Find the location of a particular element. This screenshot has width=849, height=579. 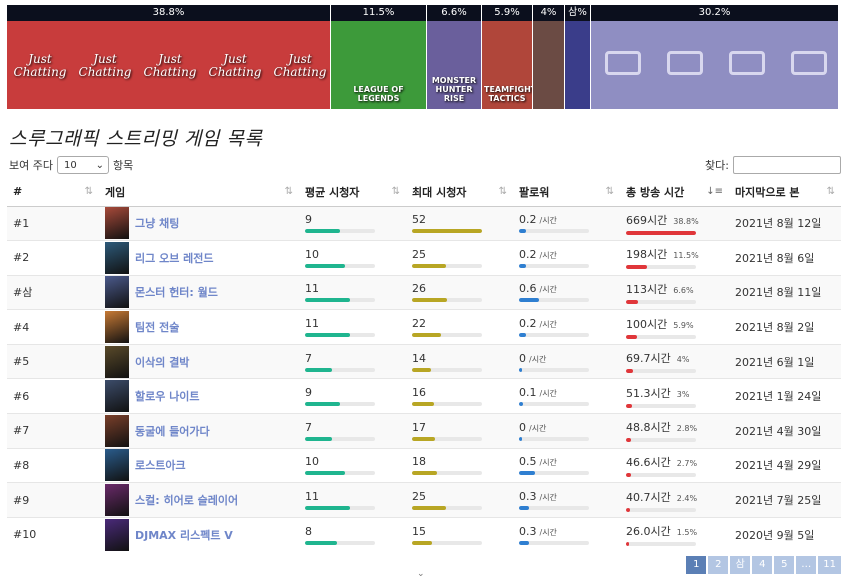

metric-number: 52 is located at coordinates (419, 220).